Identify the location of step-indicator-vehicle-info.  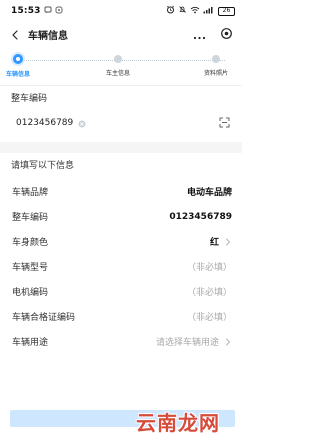
(18, 59).